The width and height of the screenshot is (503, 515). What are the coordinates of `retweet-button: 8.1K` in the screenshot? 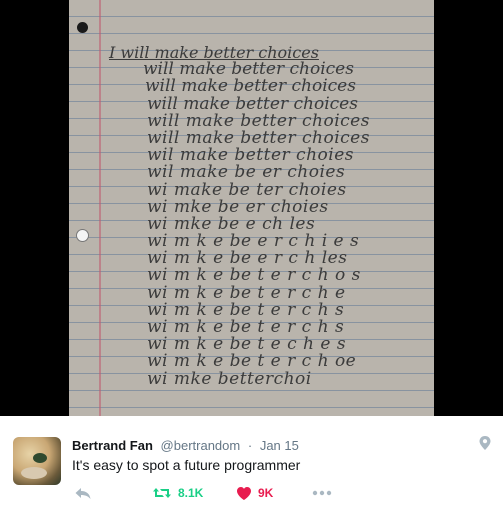 It's located at (177, 493).